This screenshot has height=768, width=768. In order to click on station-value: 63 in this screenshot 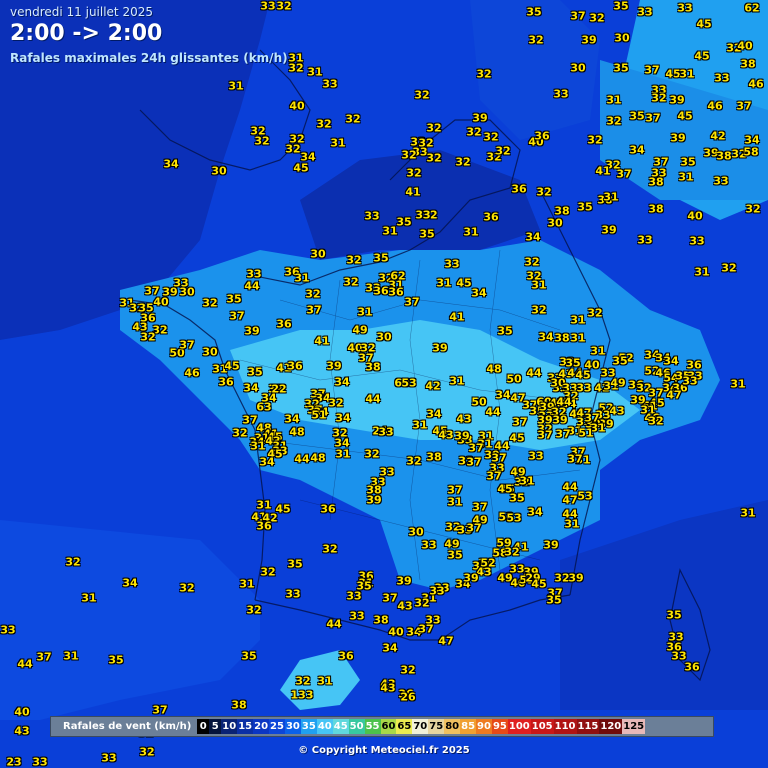, I will do `click(264, 407)`.